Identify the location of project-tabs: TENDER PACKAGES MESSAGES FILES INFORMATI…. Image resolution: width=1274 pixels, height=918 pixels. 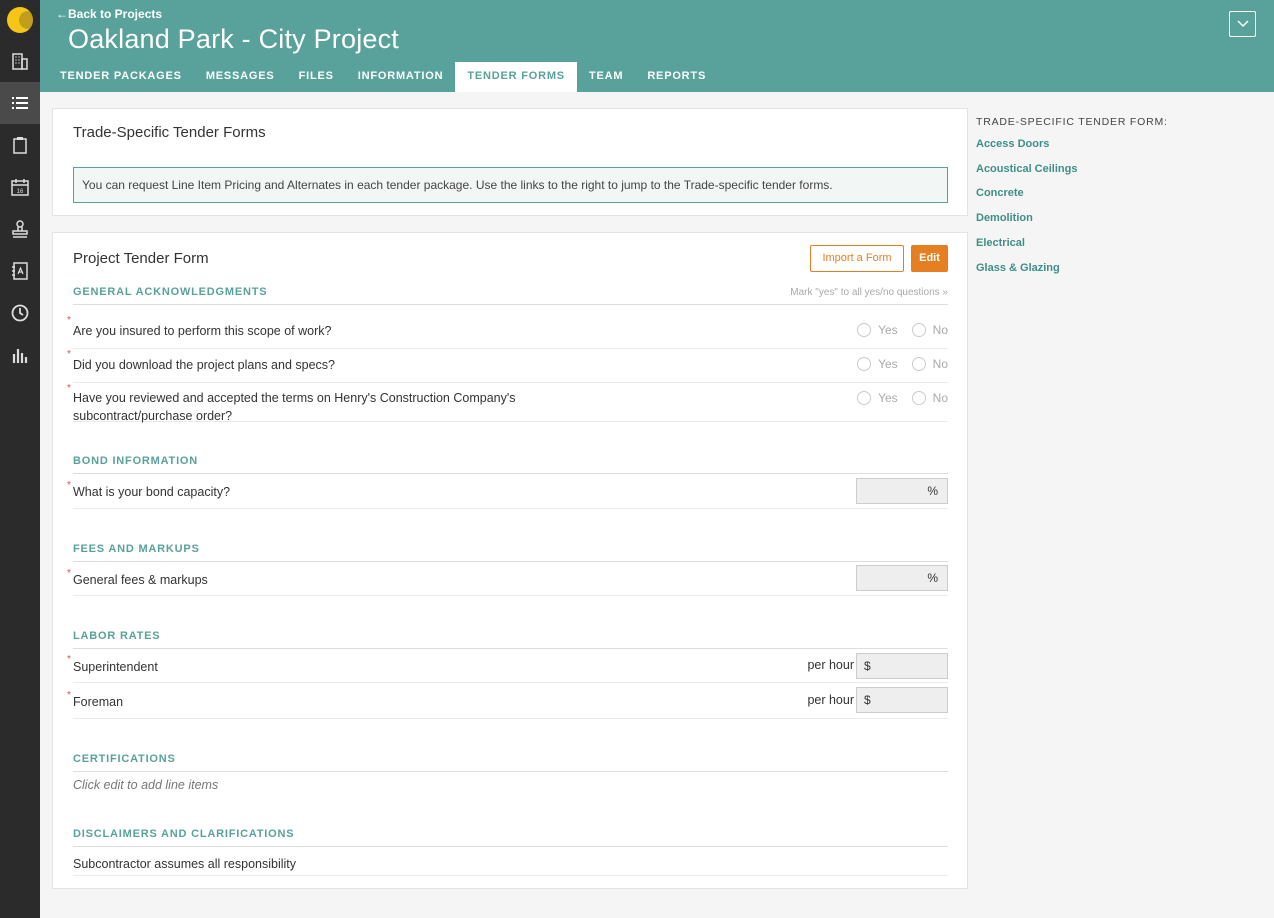
(383, 77).